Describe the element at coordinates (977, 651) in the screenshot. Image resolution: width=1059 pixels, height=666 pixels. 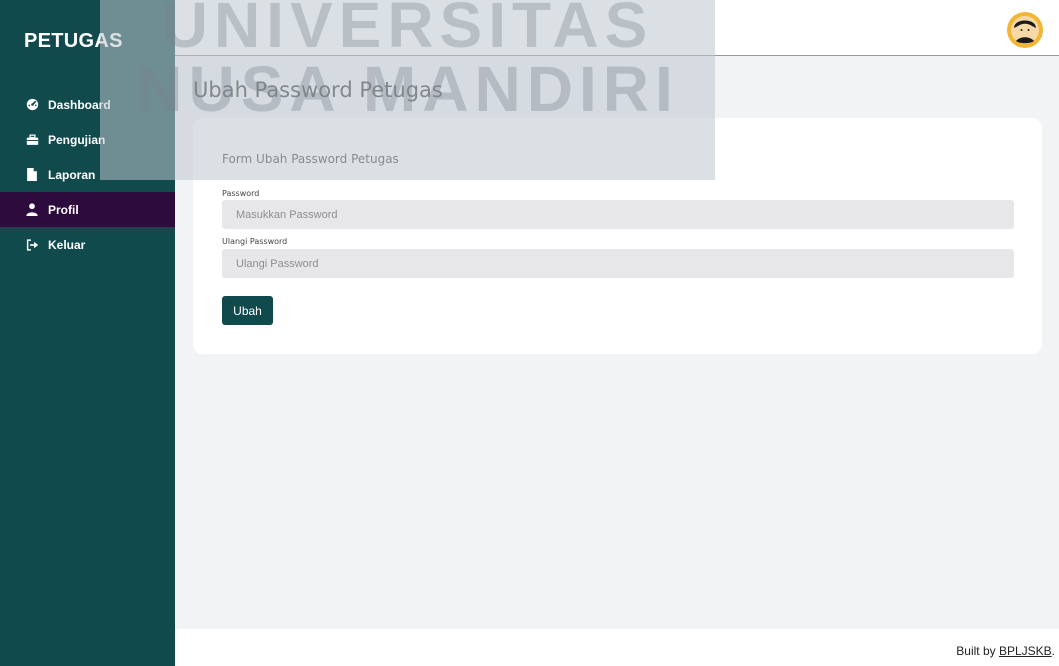
I see `footer-prefix: Built by` at that location.